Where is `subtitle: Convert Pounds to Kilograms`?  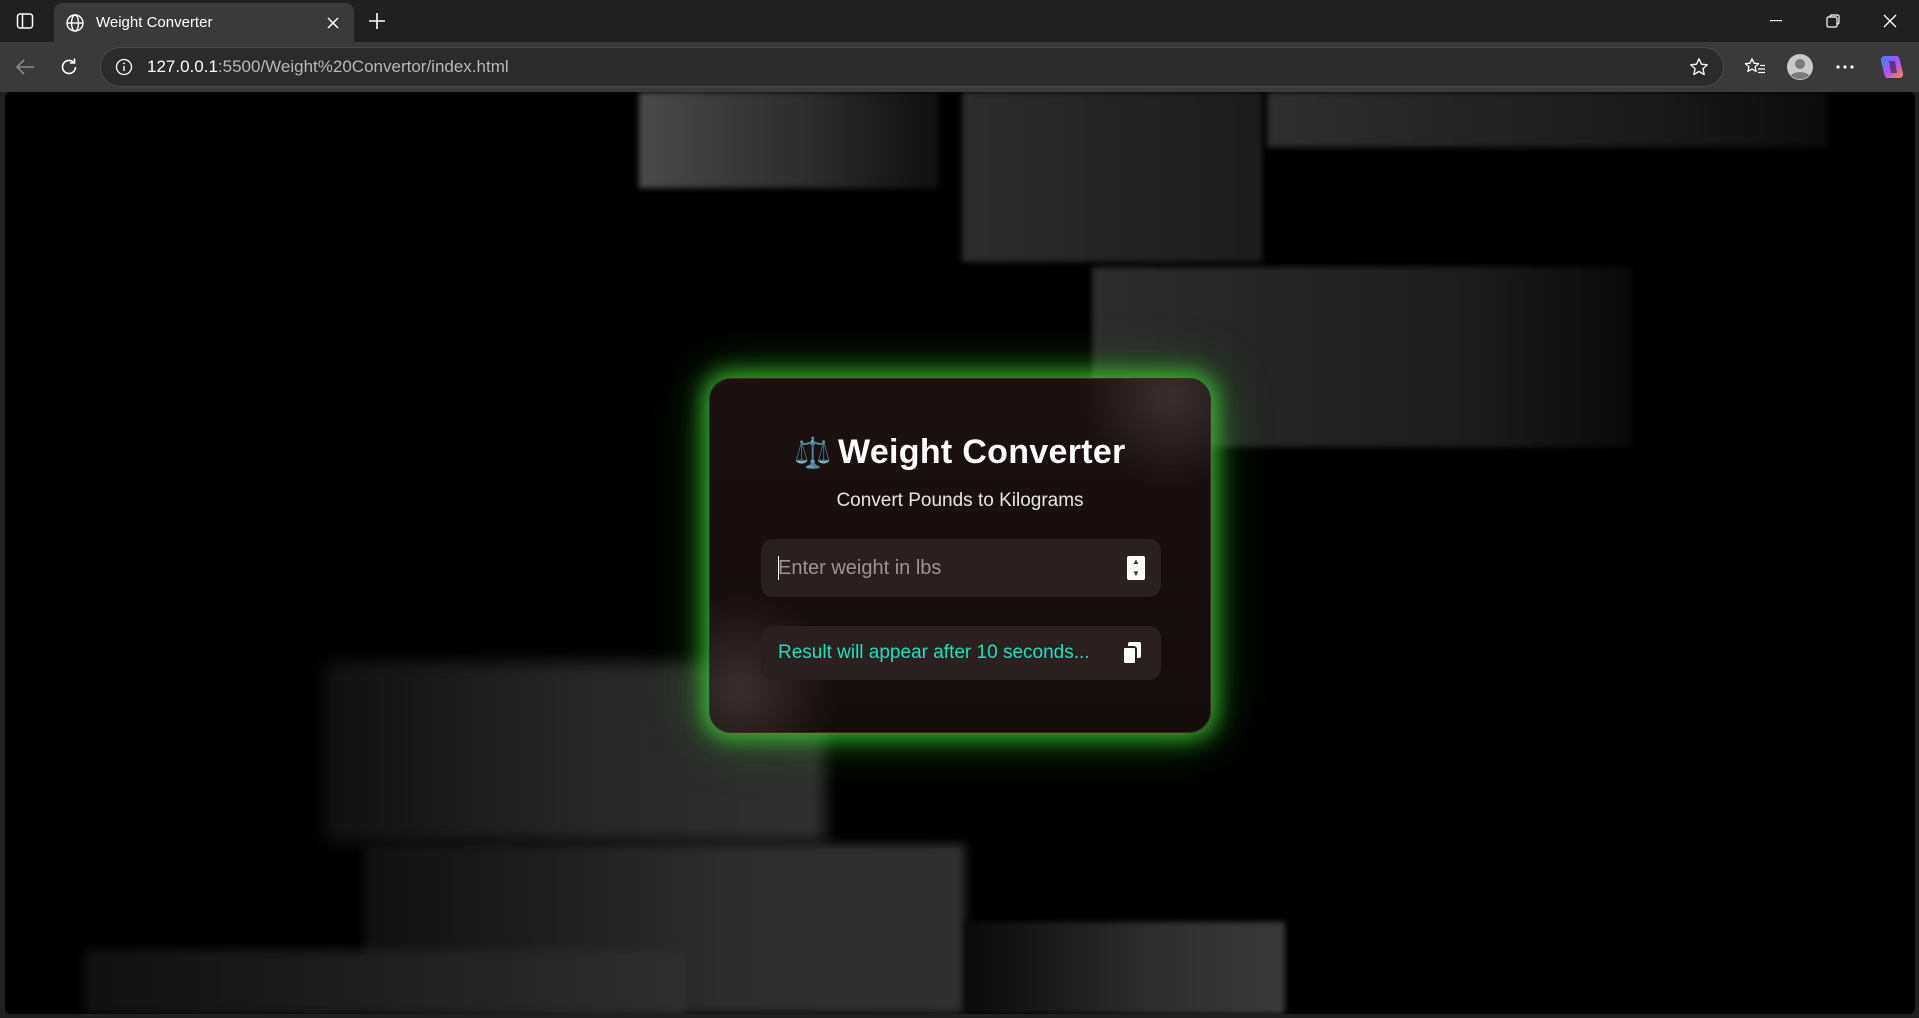 subtitle: Convert Pounds to Kilograms is located at coordinates (960, 500).